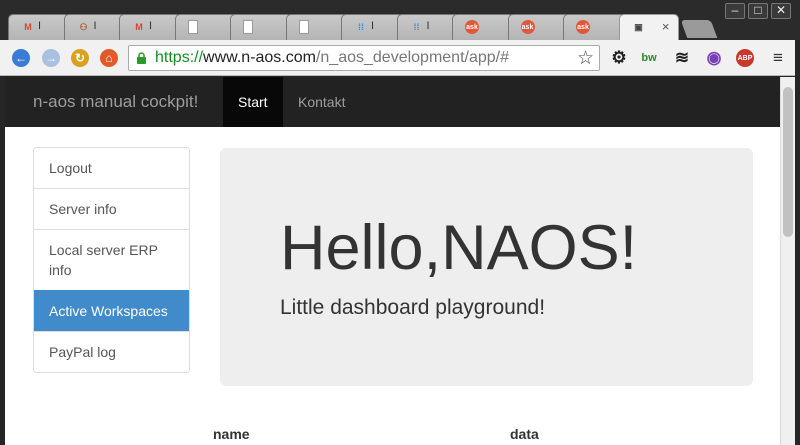  What do you see at coordinates (787, 261) in the screenshot?
I see `page-scrollbar` at bounding box center [787, 261].